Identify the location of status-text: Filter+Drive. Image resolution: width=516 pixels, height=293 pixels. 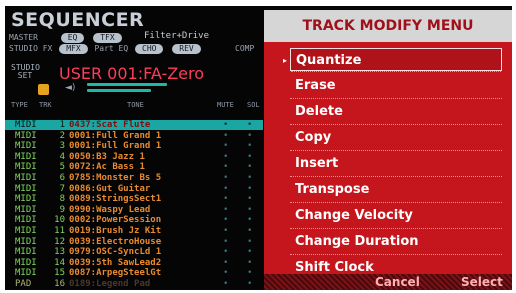
(177, 36).